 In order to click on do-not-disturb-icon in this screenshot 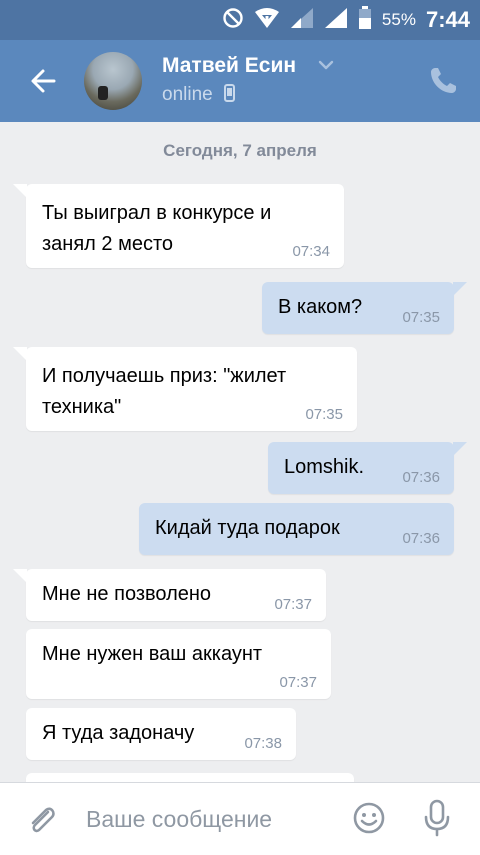, I will do `click(233, 20)`.